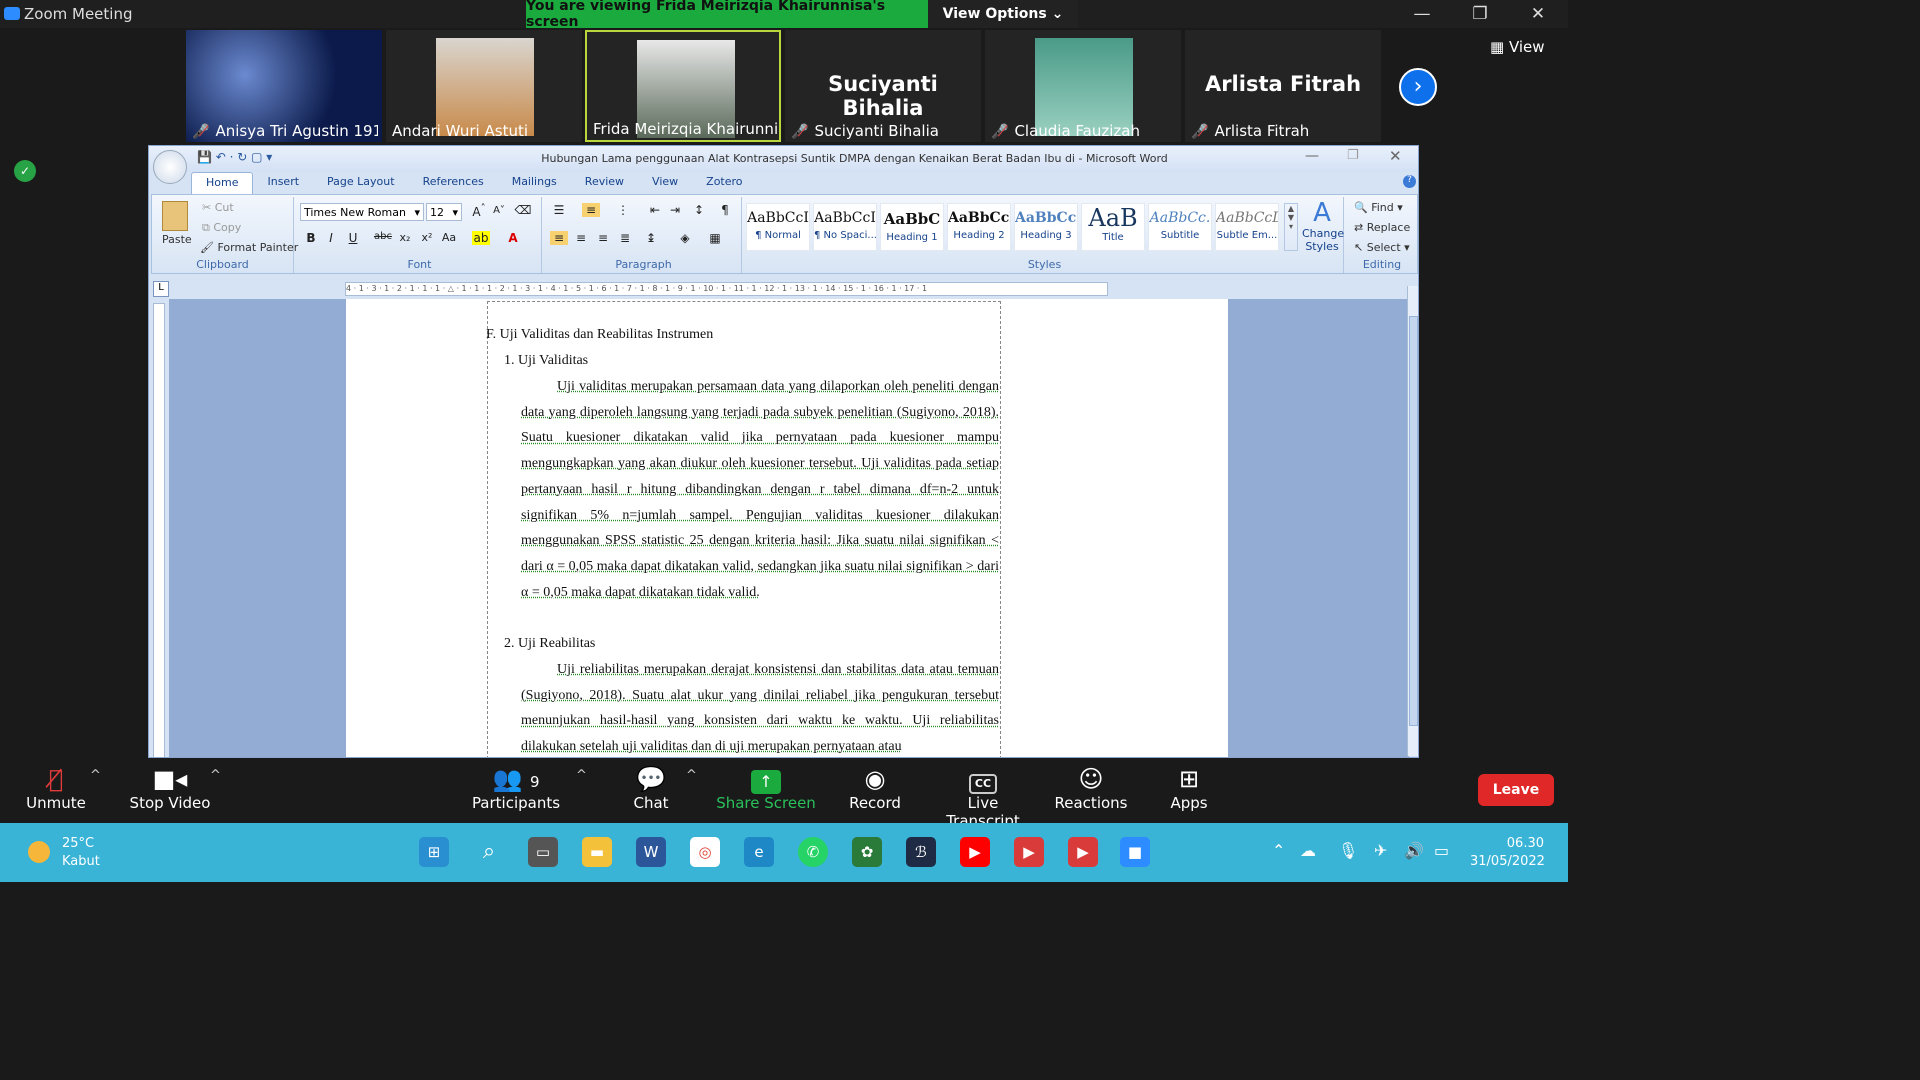 This screenshot has height=1080, width=1920. What do you see at coordinates (1409, 181) in the screenshot?
I see `help-icon: ?` at bounding box center [1409, 181].